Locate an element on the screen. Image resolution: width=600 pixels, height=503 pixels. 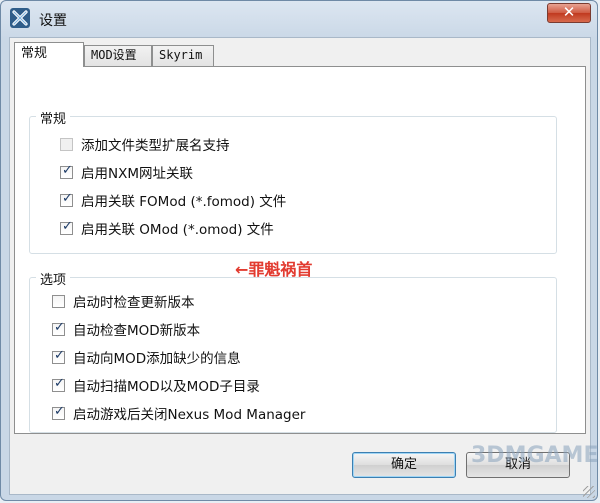
resize-grip is located at coordinates (589, 492).